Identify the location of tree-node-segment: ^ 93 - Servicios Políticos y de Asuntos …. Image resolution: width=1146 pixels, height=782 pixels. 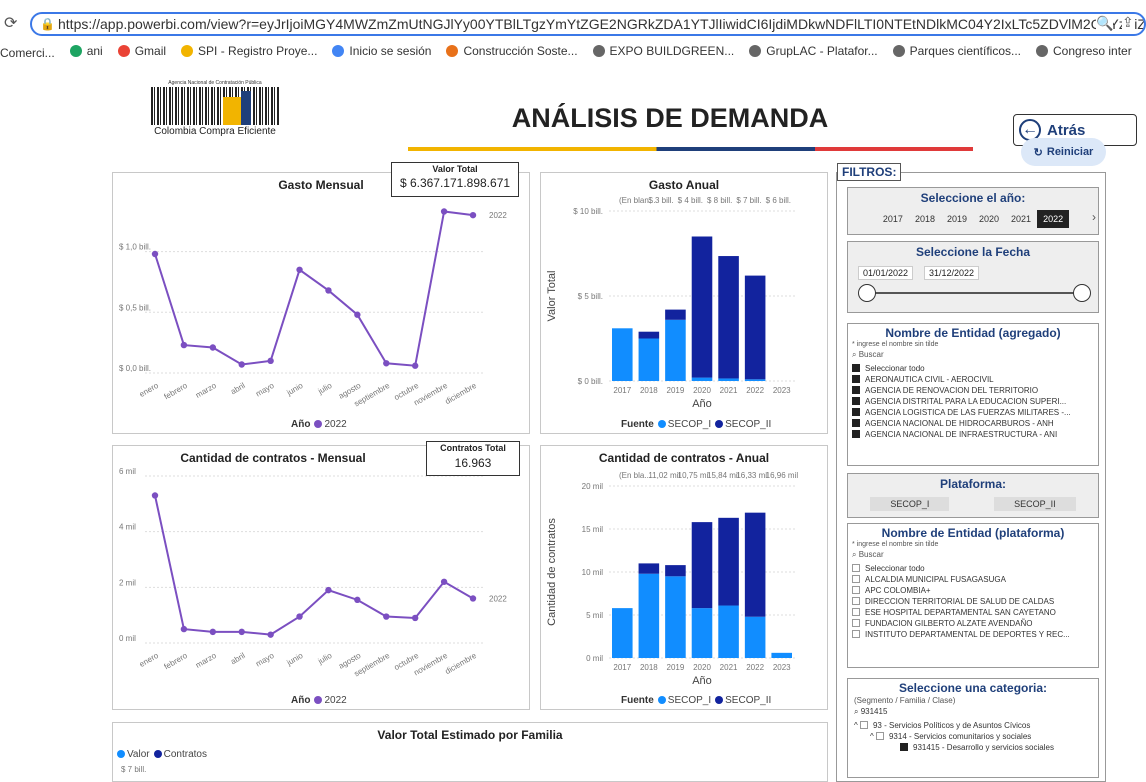
(976, 725).